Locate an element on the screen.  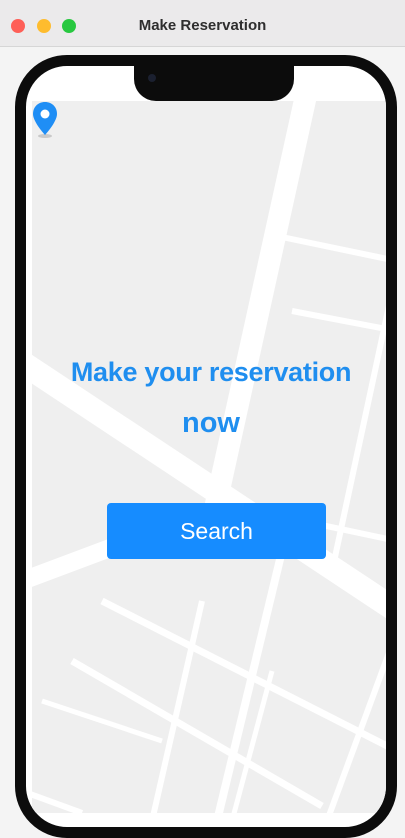
location-pin-icon is located at coordinates (45, 120).